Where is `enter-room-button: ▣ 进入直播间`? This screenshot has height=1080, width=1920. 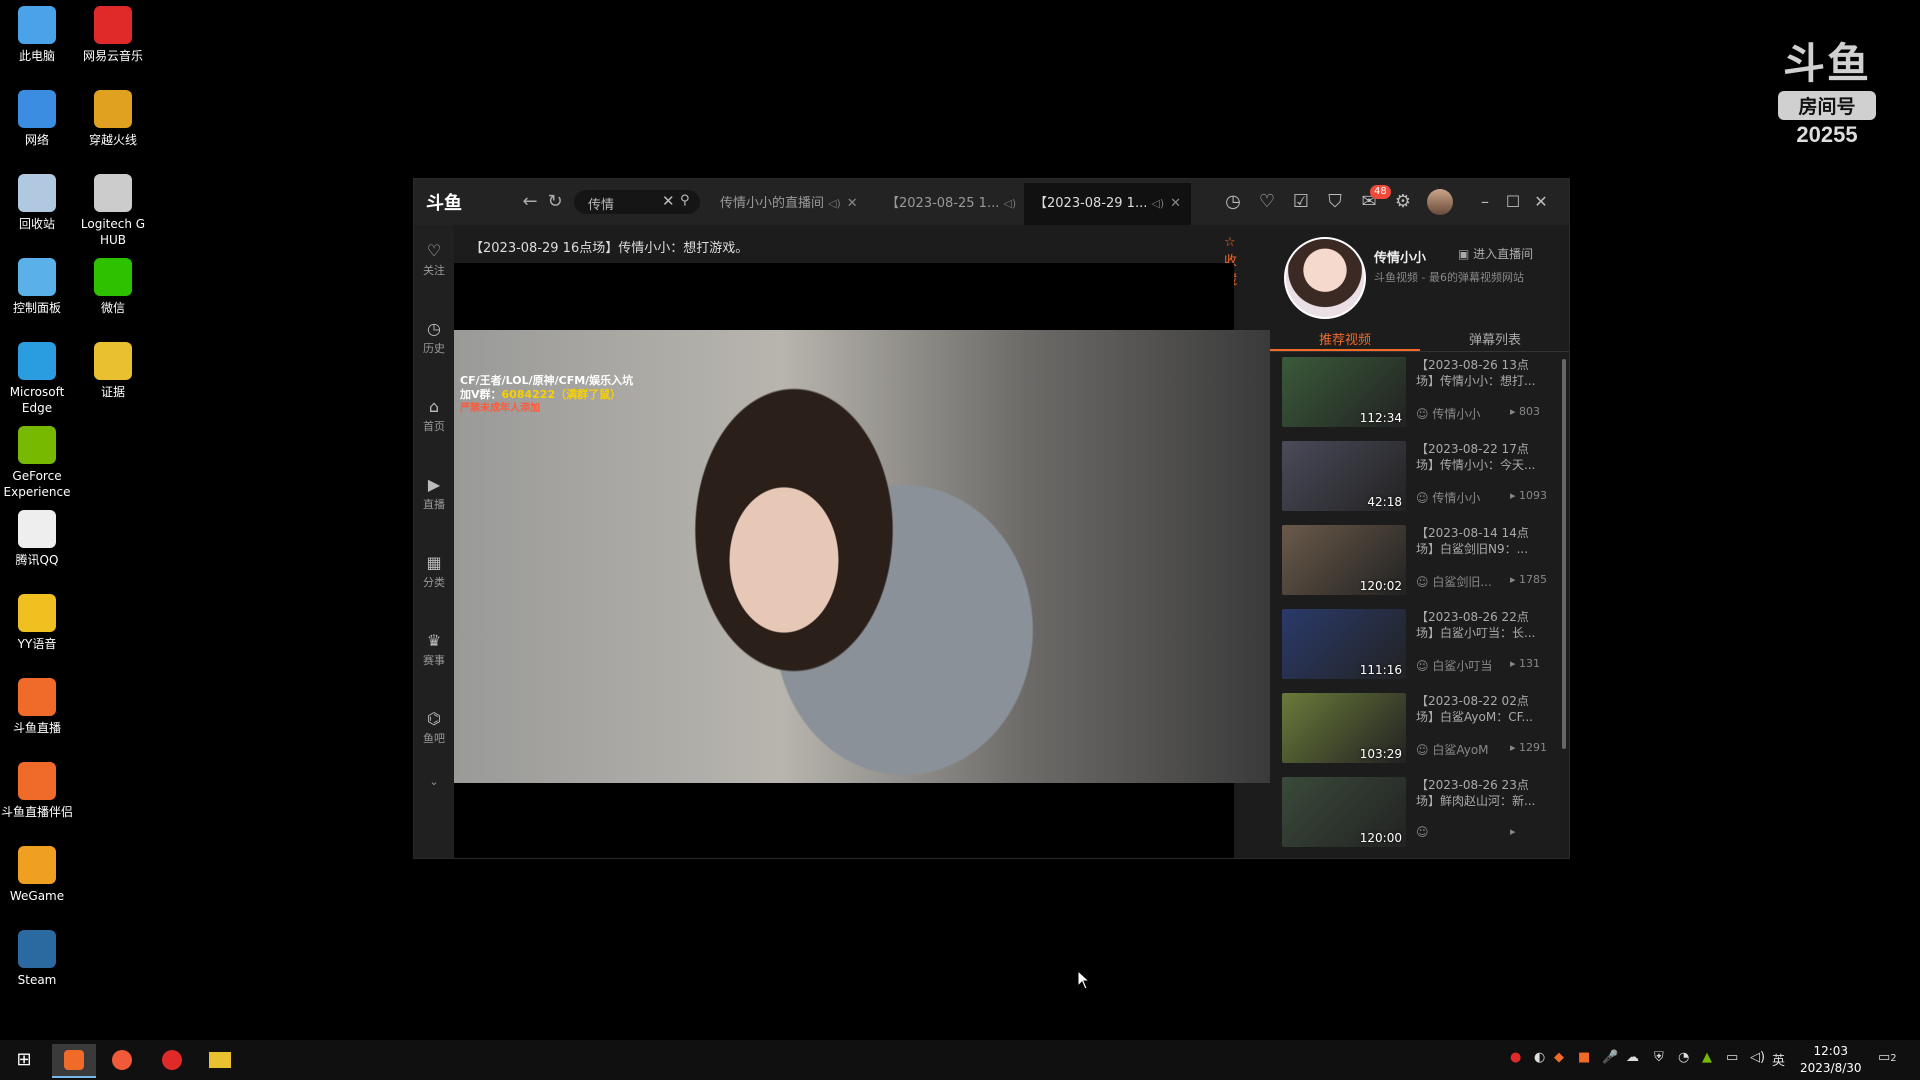
enter-room-button: ▣ 进入直播间 is located at coordinates (1495, 253).